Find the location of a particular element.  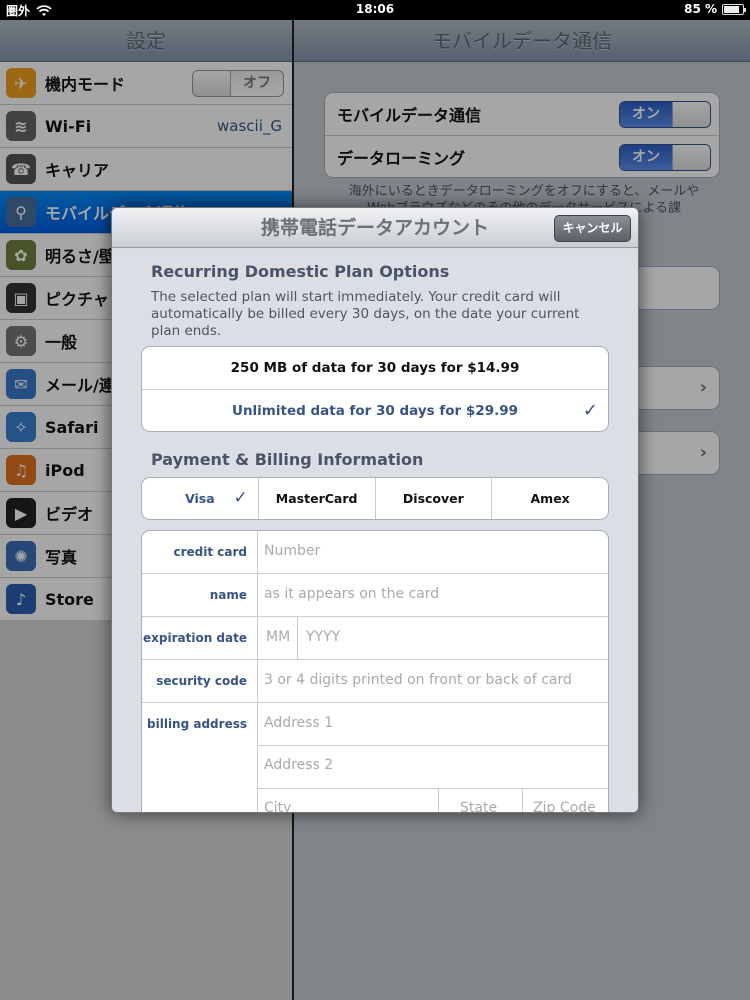

card-label: Amex is located at coordinates (550, 498).